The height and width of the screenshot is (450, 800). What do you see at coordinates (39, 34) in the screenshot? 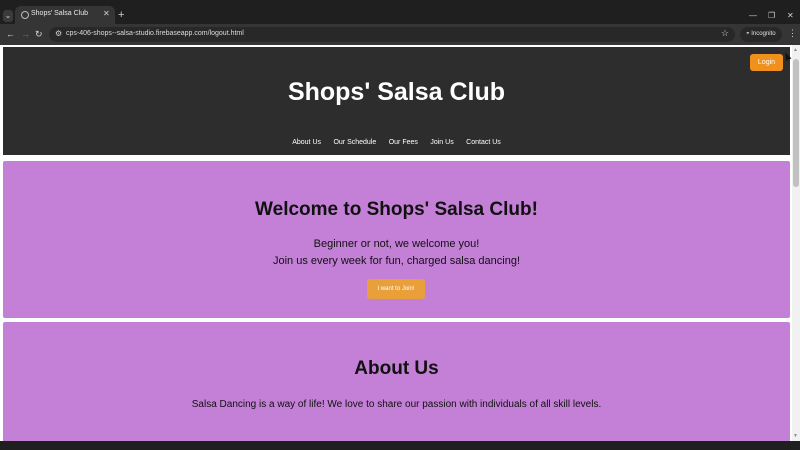
I see `reload-icon: ↻` at bounding box center [39, 34].